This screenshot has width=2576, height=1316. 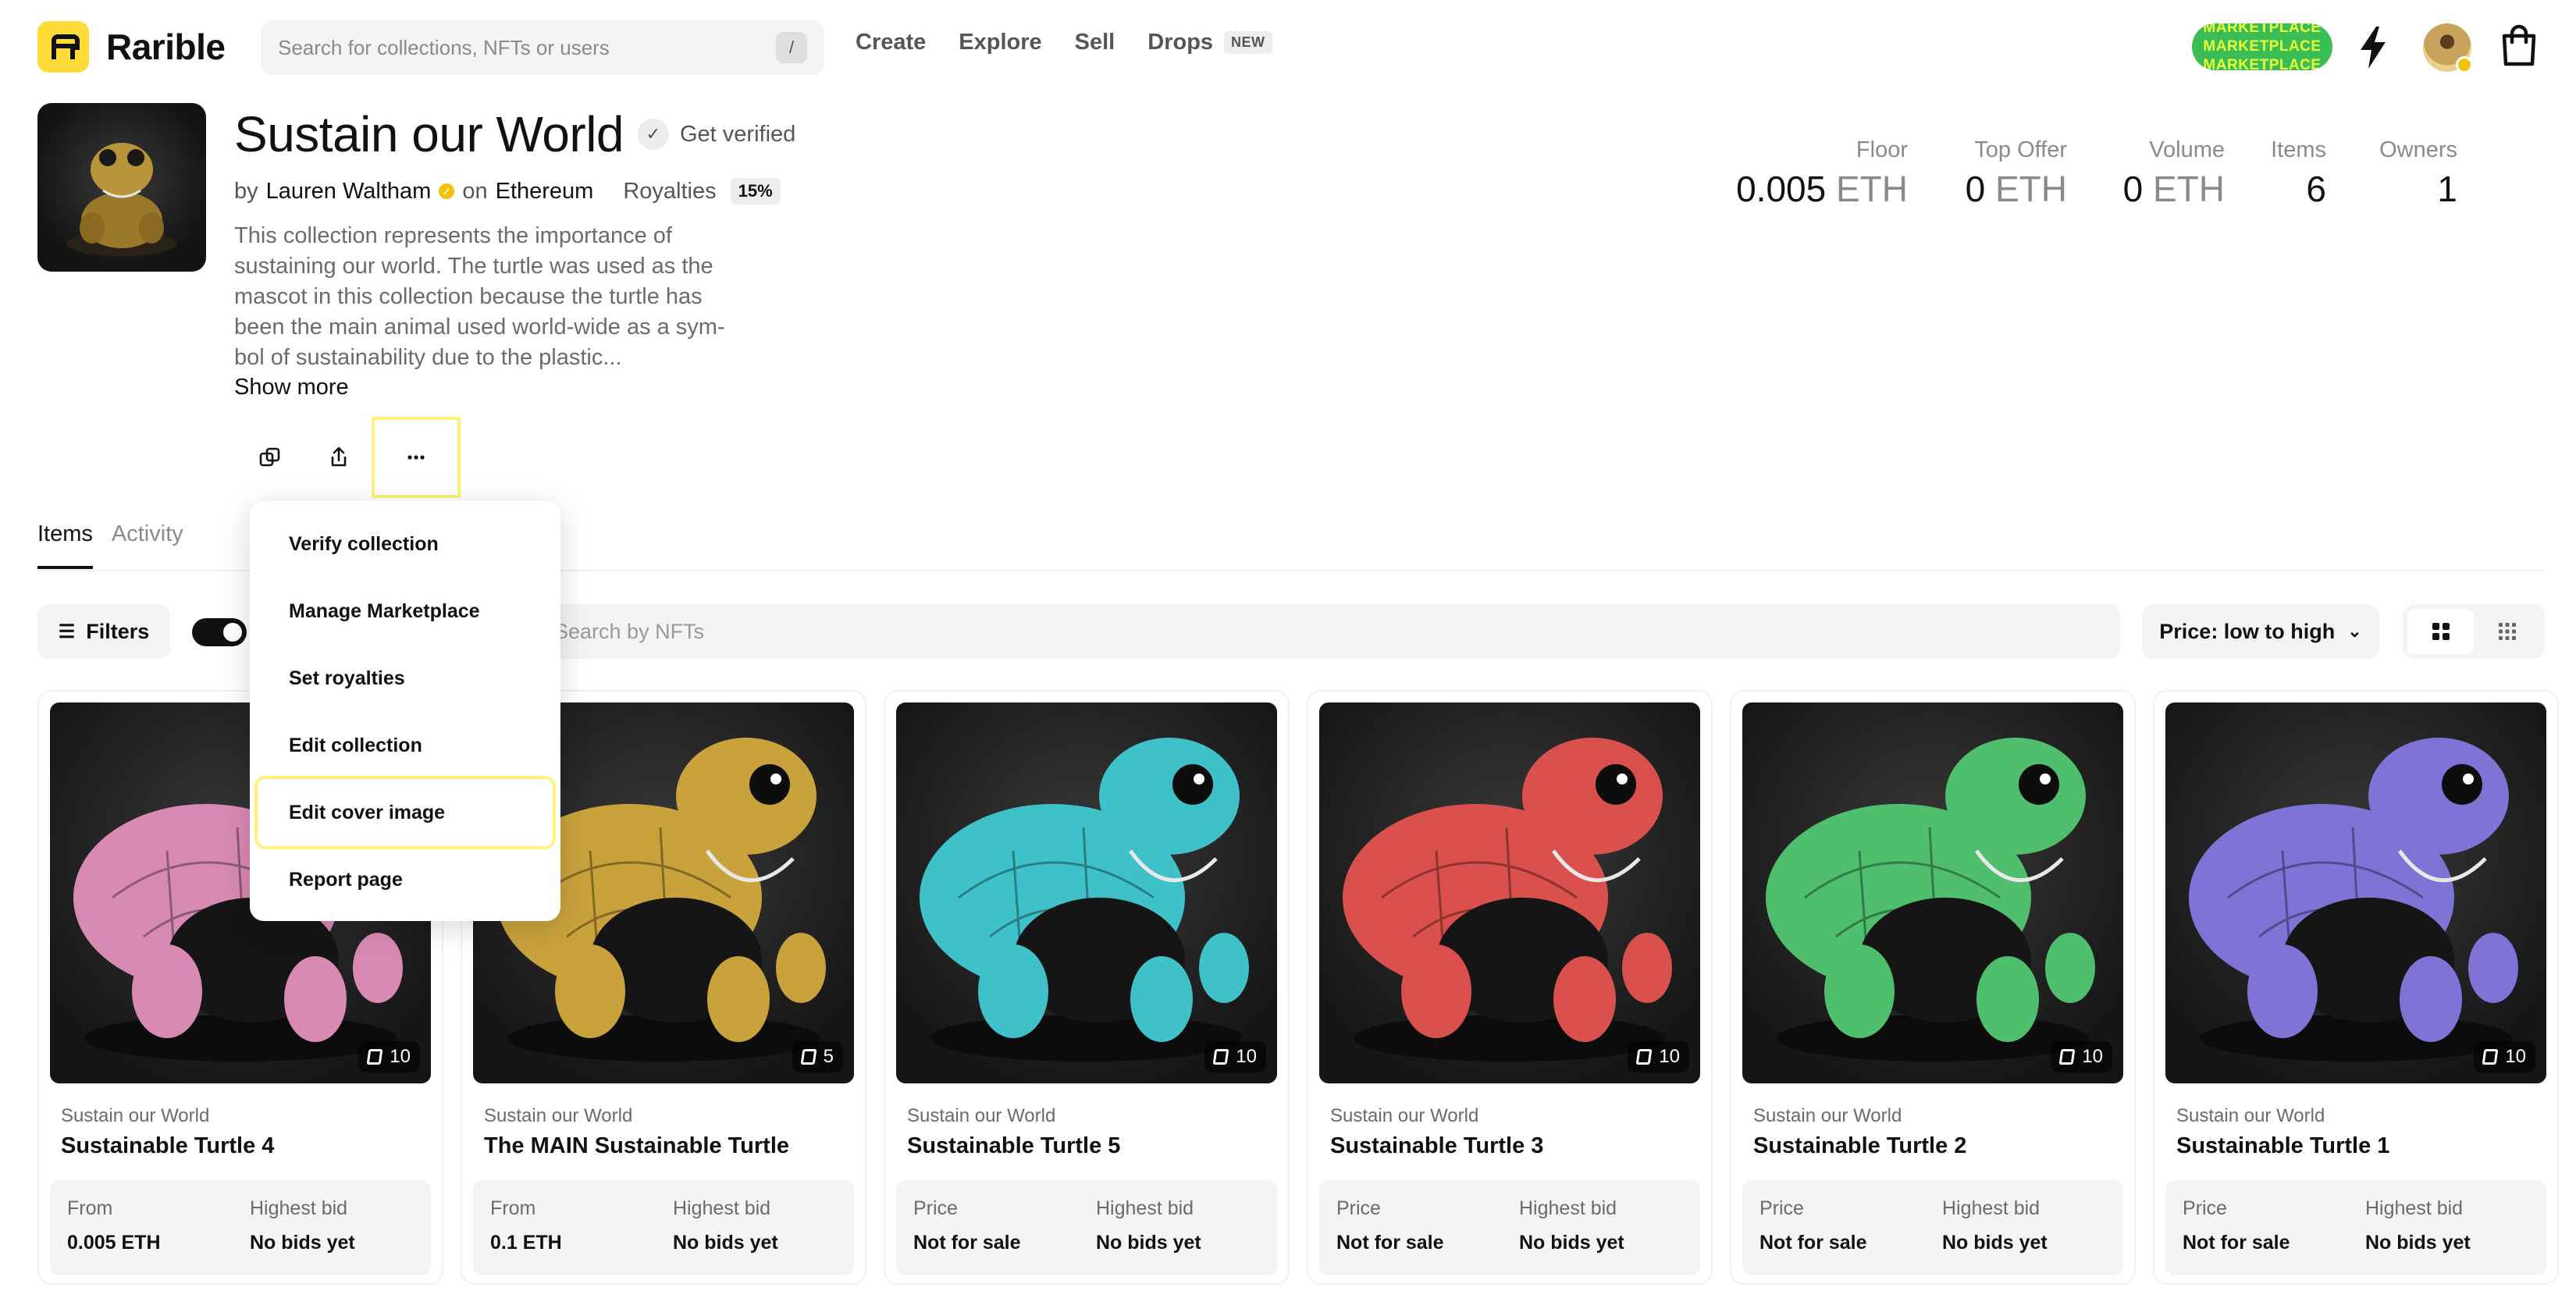 What do you see at coordinates (545, 192) in the screenshot?
I see `chain-link: Ethereum` at bounding box center [545, 192].